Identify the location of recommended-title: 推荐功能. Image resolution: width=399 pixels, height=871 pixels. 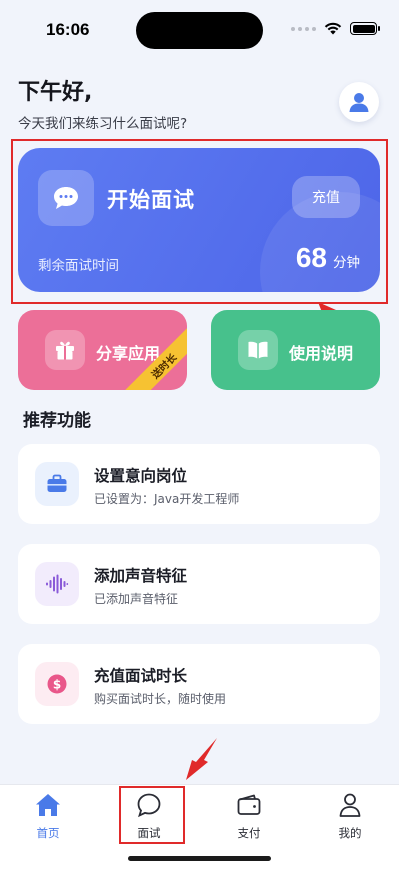
(57, 421).